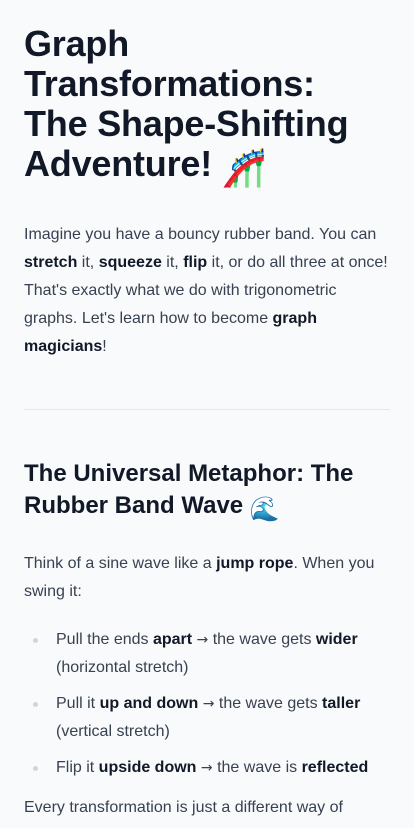 This screenshot has width=414, height=828. What do you see at coordinates (336, 639) in the screenshot?
I see `item-bold-2: wider` at bounding box center [336, 639].